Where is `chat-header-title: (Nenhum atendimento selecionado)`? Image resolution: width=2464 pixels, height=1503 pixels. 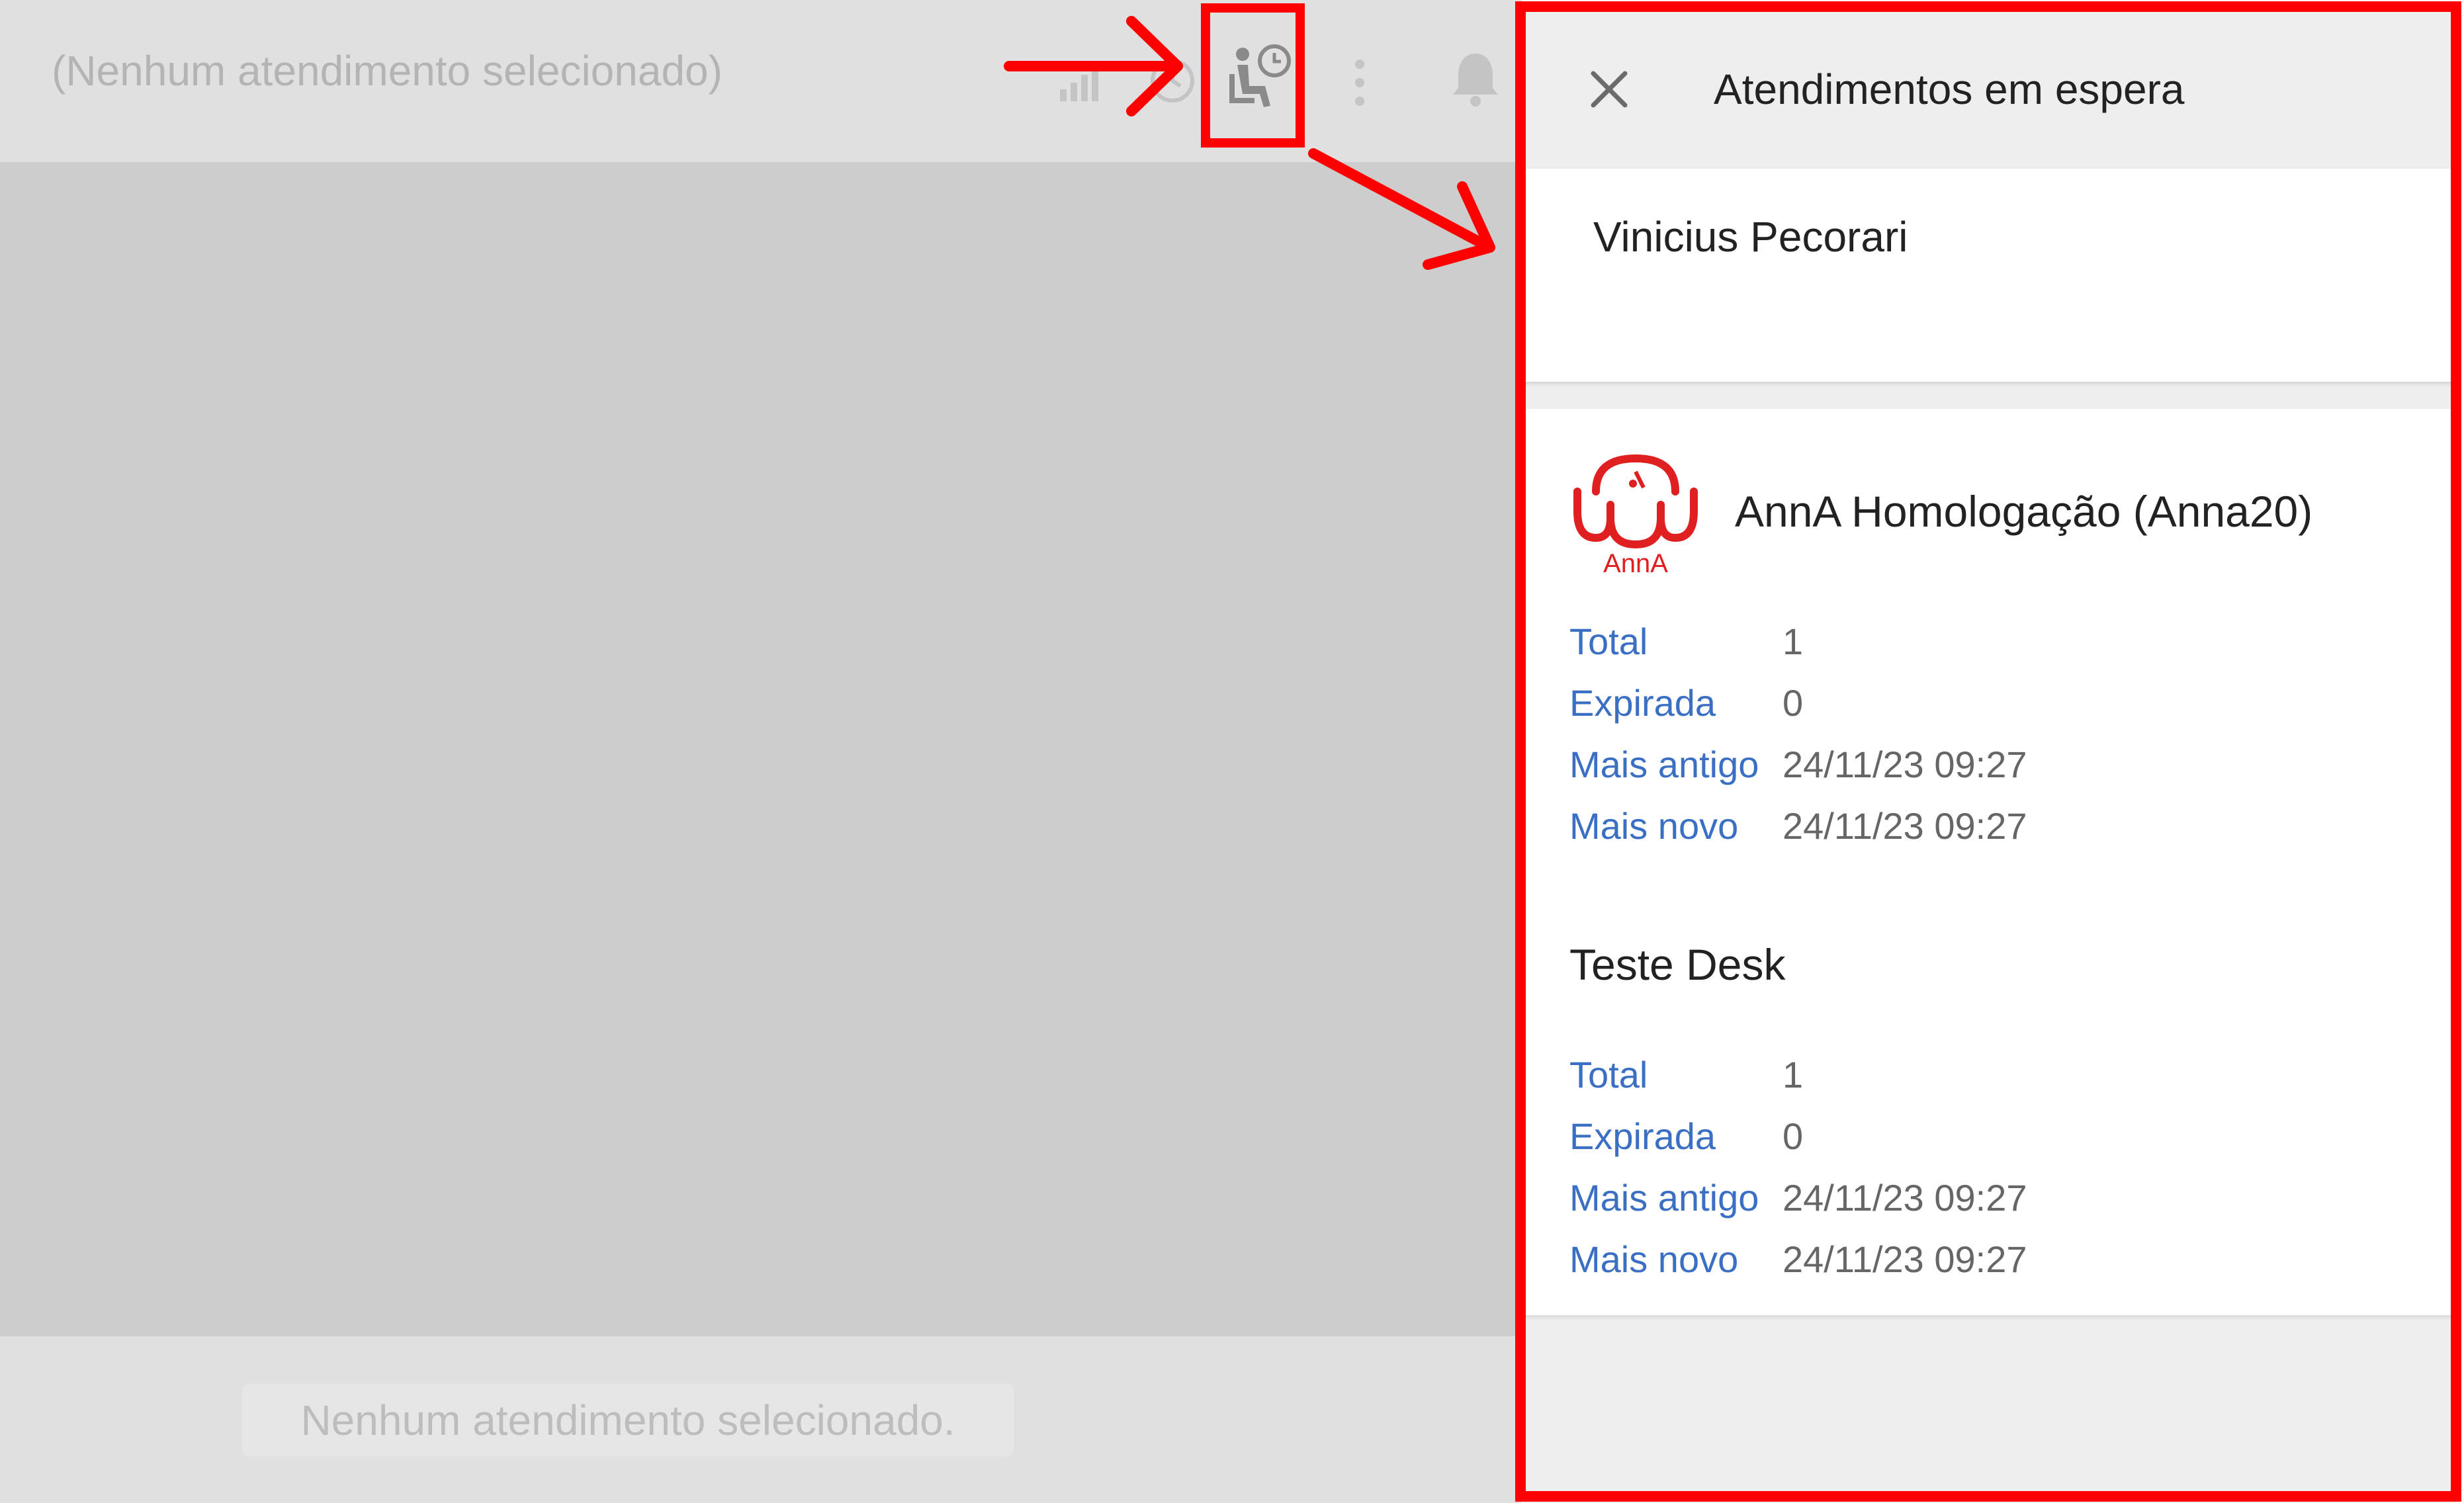 chat-header-title: (Nenhum atendimento selecionado) is located at coordinates (387, 71).